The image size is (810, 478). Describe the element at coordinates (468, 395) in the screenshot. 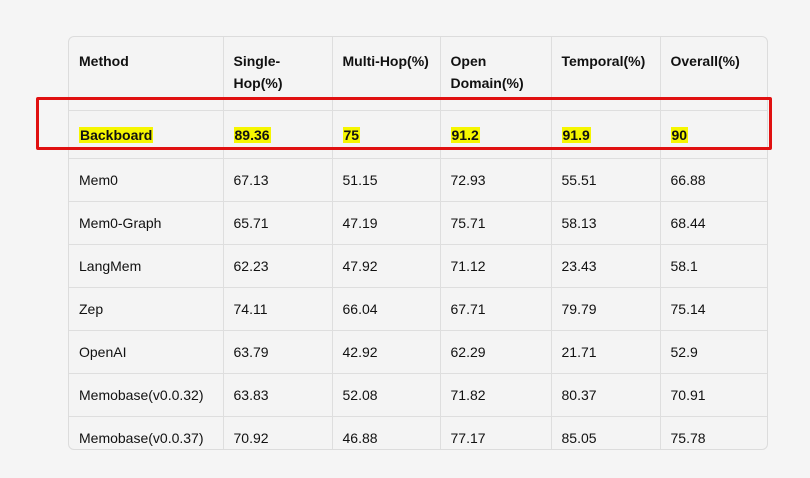

I see `cell-value: 71.82` at that location.